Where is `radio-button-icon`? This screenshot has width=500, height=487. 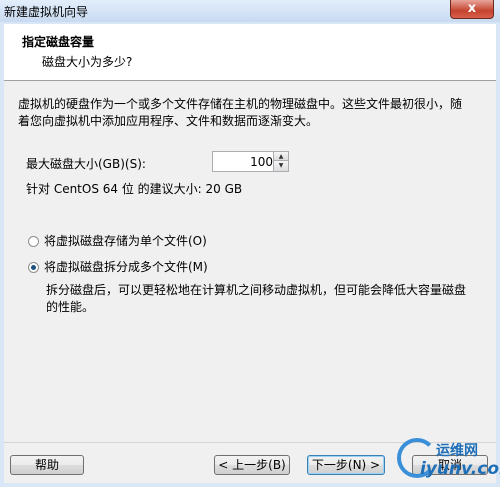
radio-button-icon is located at coordinates (33, 241).